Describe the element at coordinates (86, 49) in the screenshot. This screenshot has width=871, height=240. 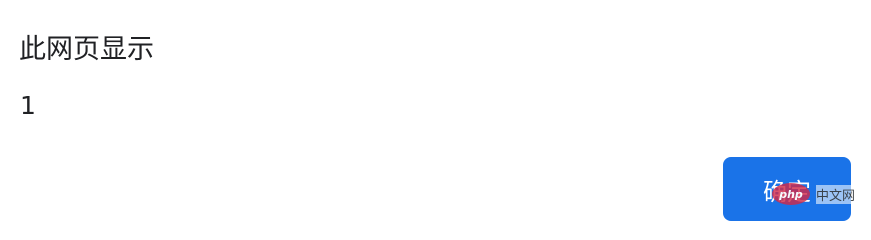
I see `dialog-title: 此网页显示` at that location.